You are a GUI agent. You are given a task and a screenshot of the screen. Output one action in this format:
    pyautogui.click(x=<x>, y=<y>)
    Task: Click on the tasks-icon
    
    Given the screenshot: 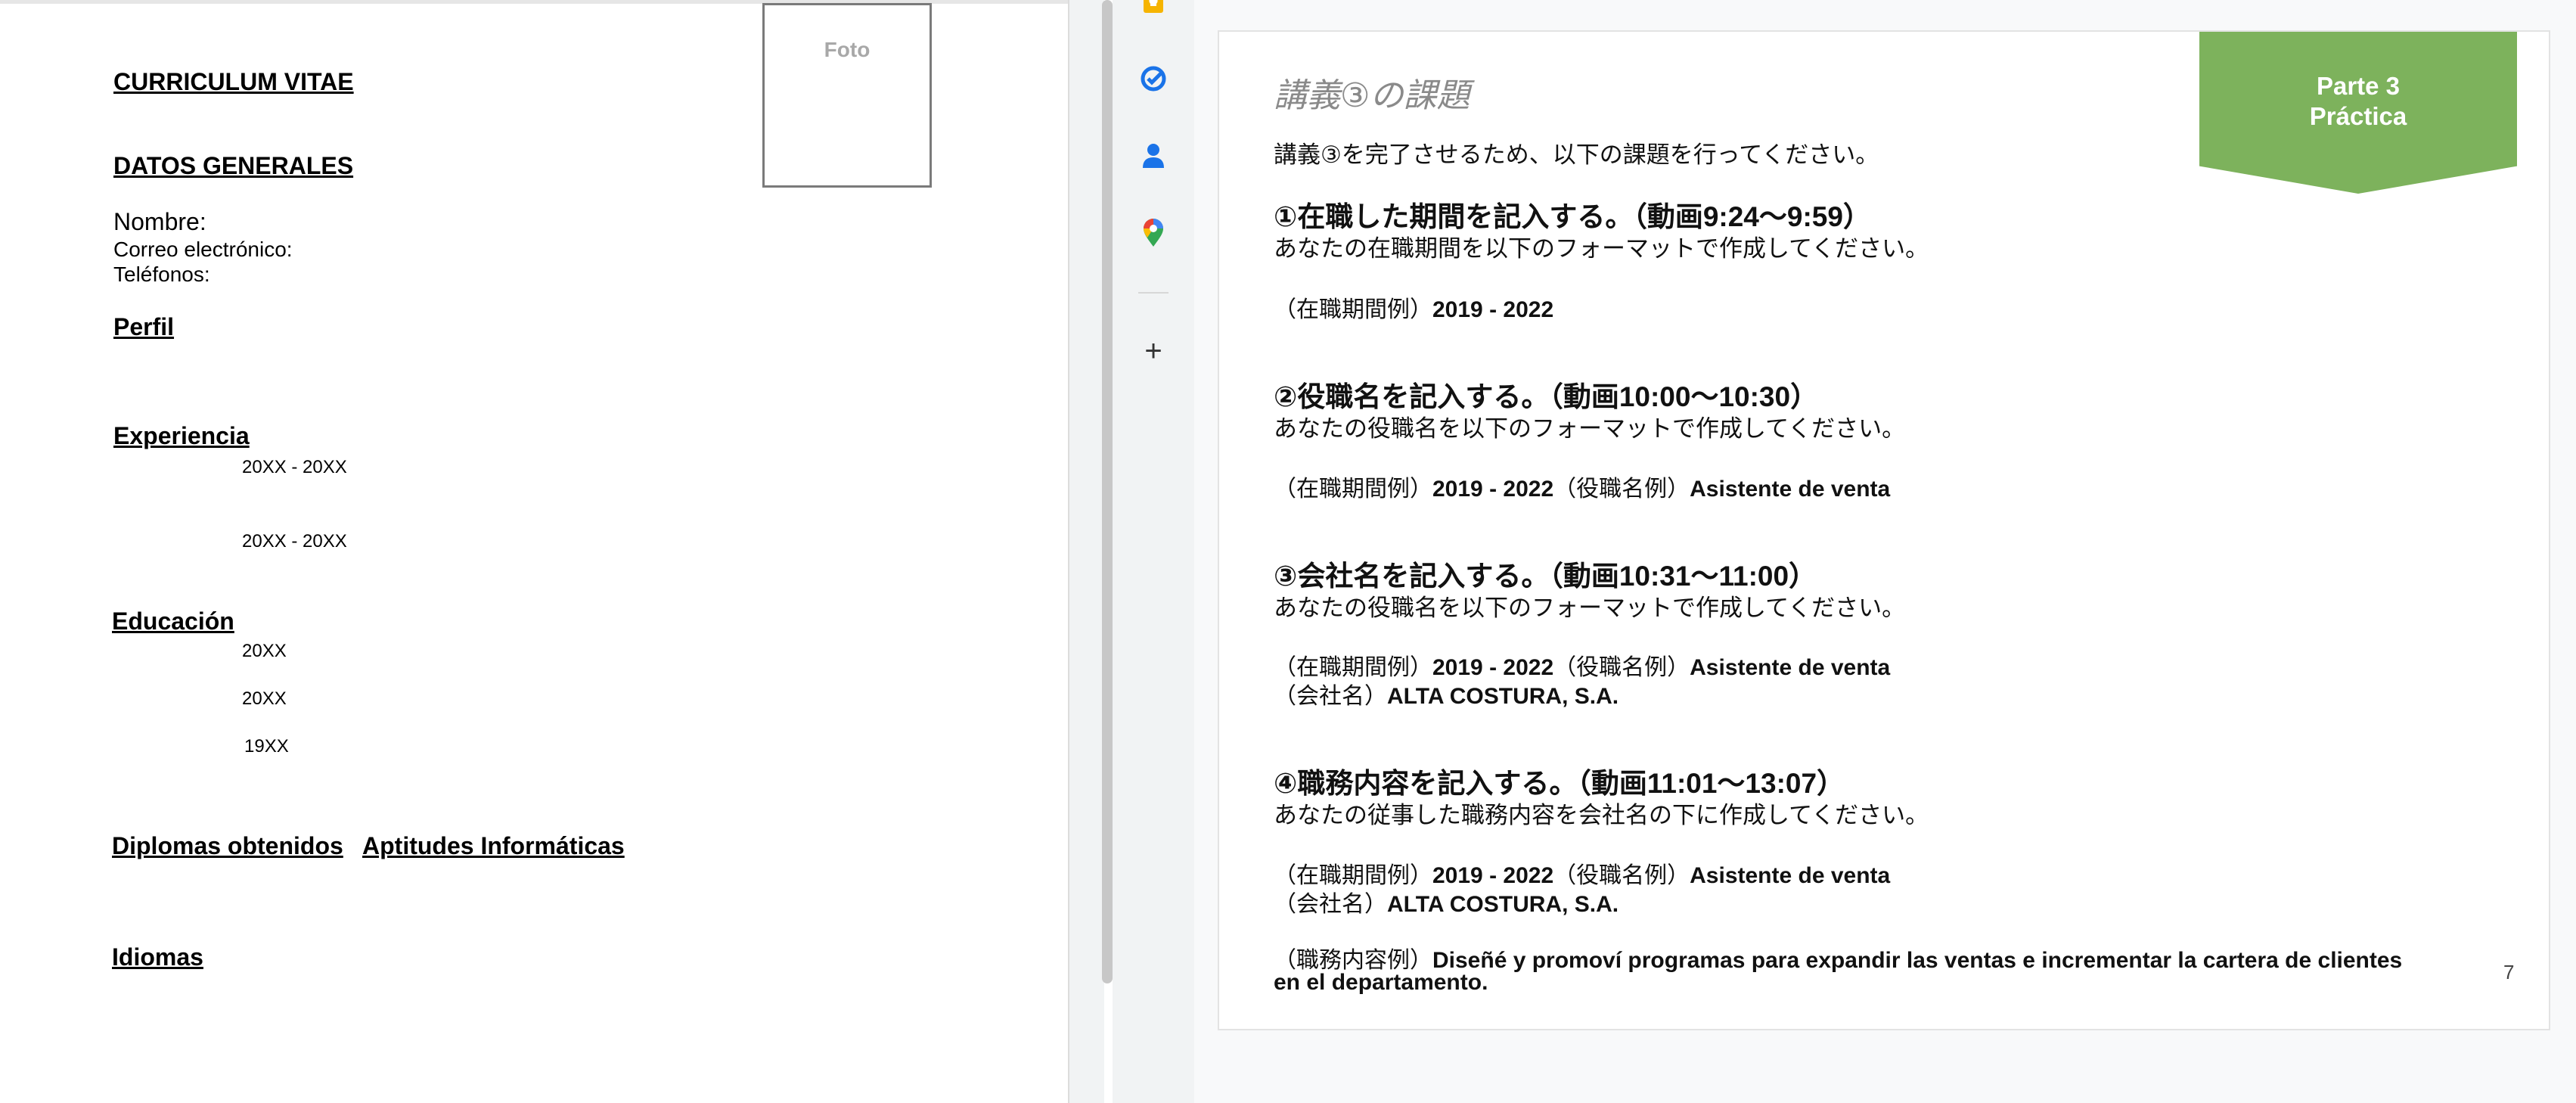 What is the action you would take?
    pyautogui.click(x=1153, y=79)
    